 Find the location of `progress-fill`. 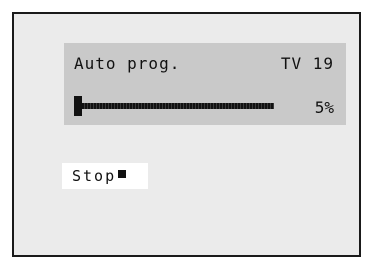

progress-fill is located at coordinates (78, 106).